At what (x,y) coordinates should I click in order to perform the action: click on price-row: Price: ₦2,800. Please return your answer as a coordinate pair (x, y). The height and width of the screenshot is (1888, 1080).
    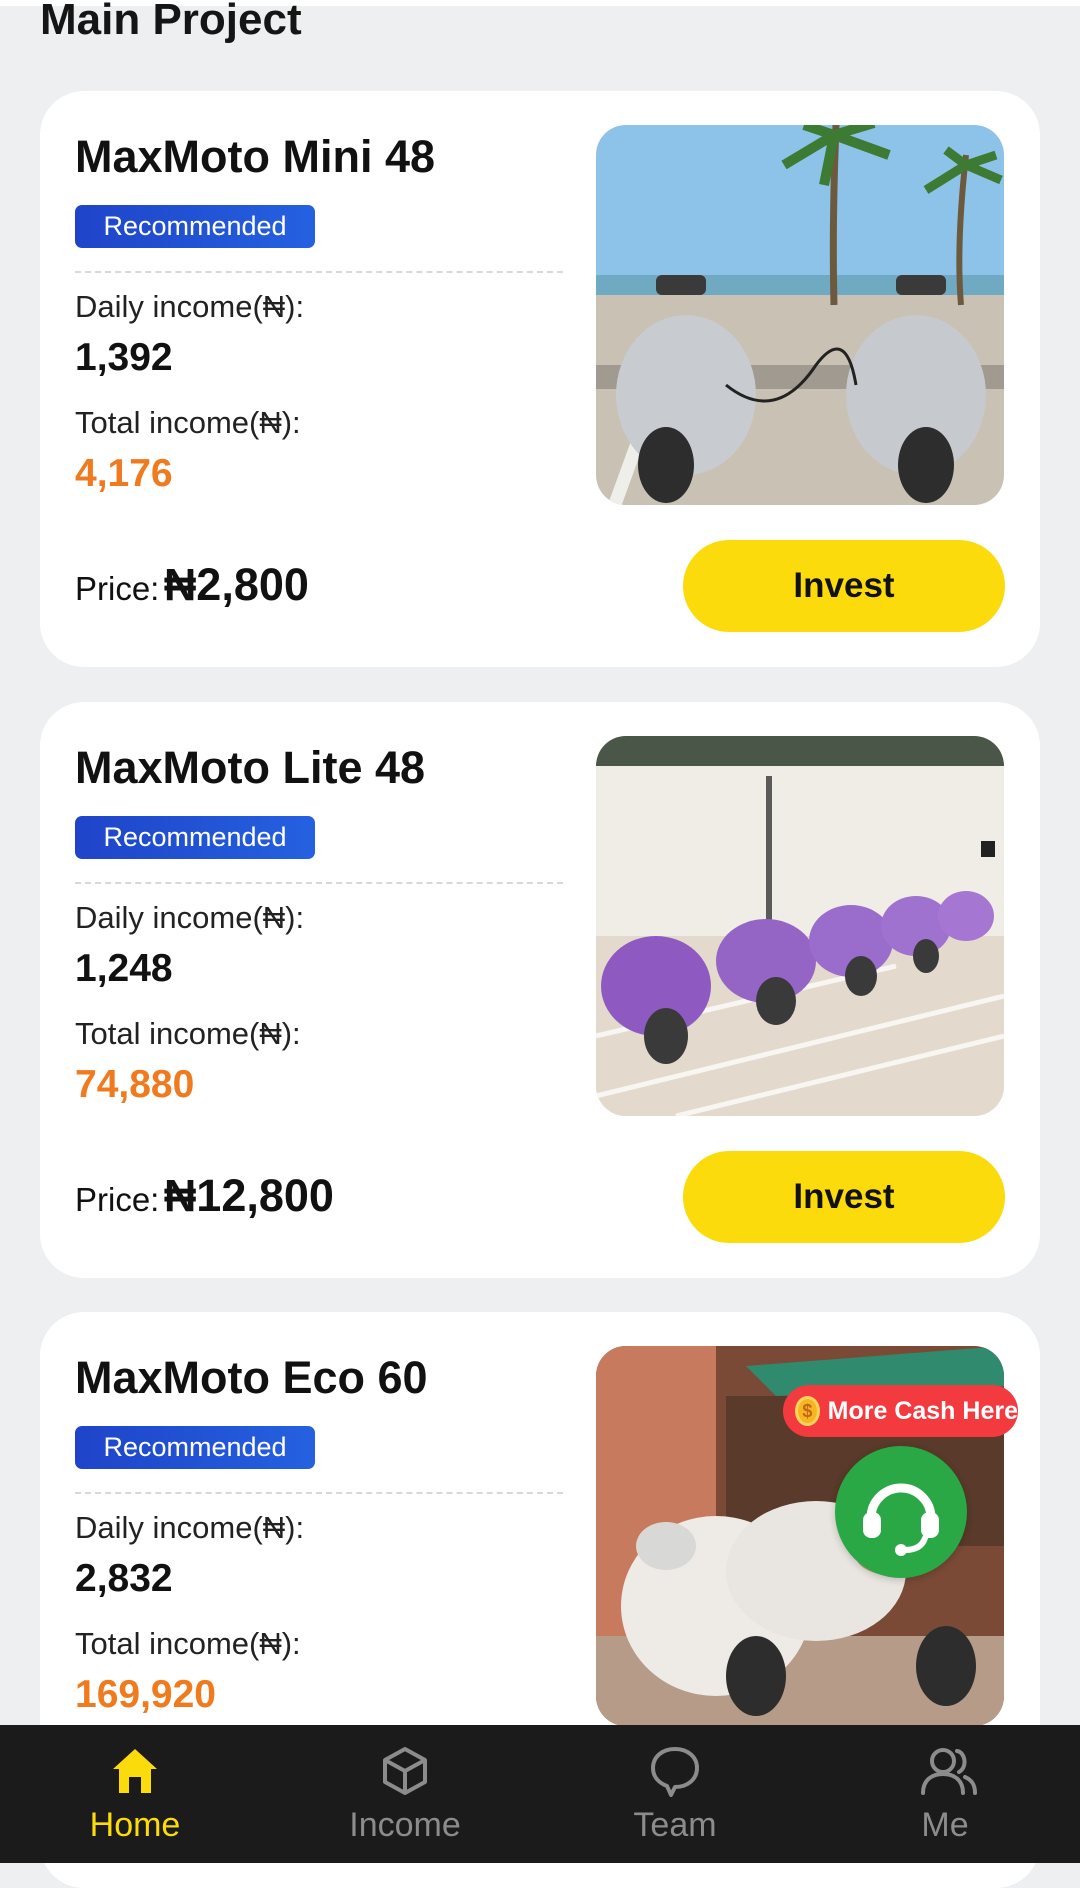
    Looking at the image, I should click on (192, 585).